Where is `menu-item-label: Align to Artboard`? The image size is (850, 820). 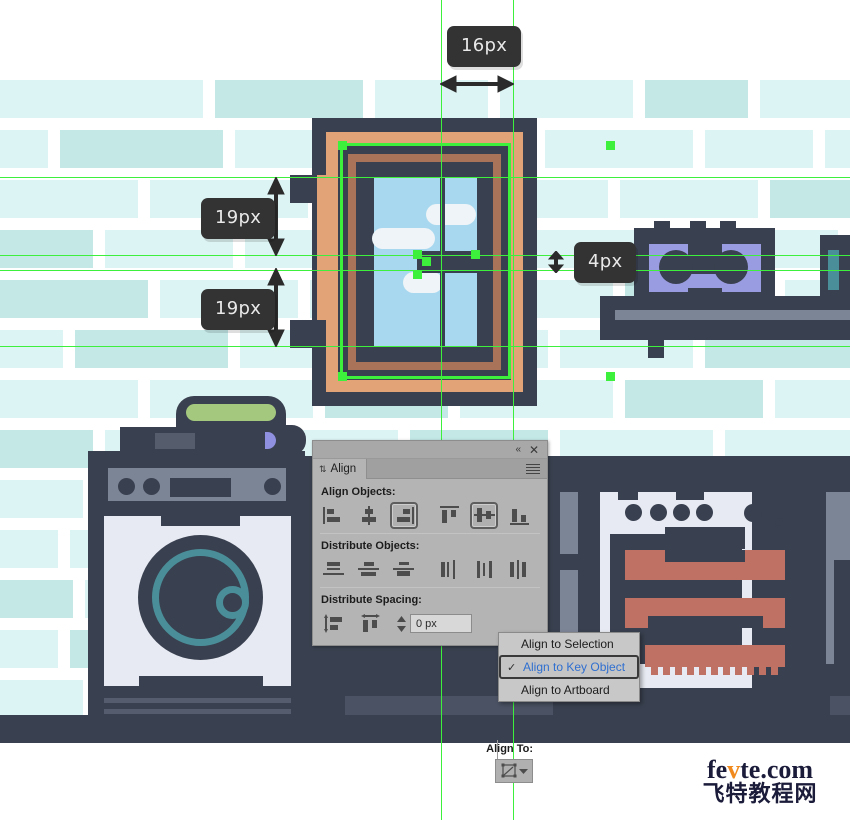 menu-item-label: Align to Artboard is located at coordinates (565, 690).